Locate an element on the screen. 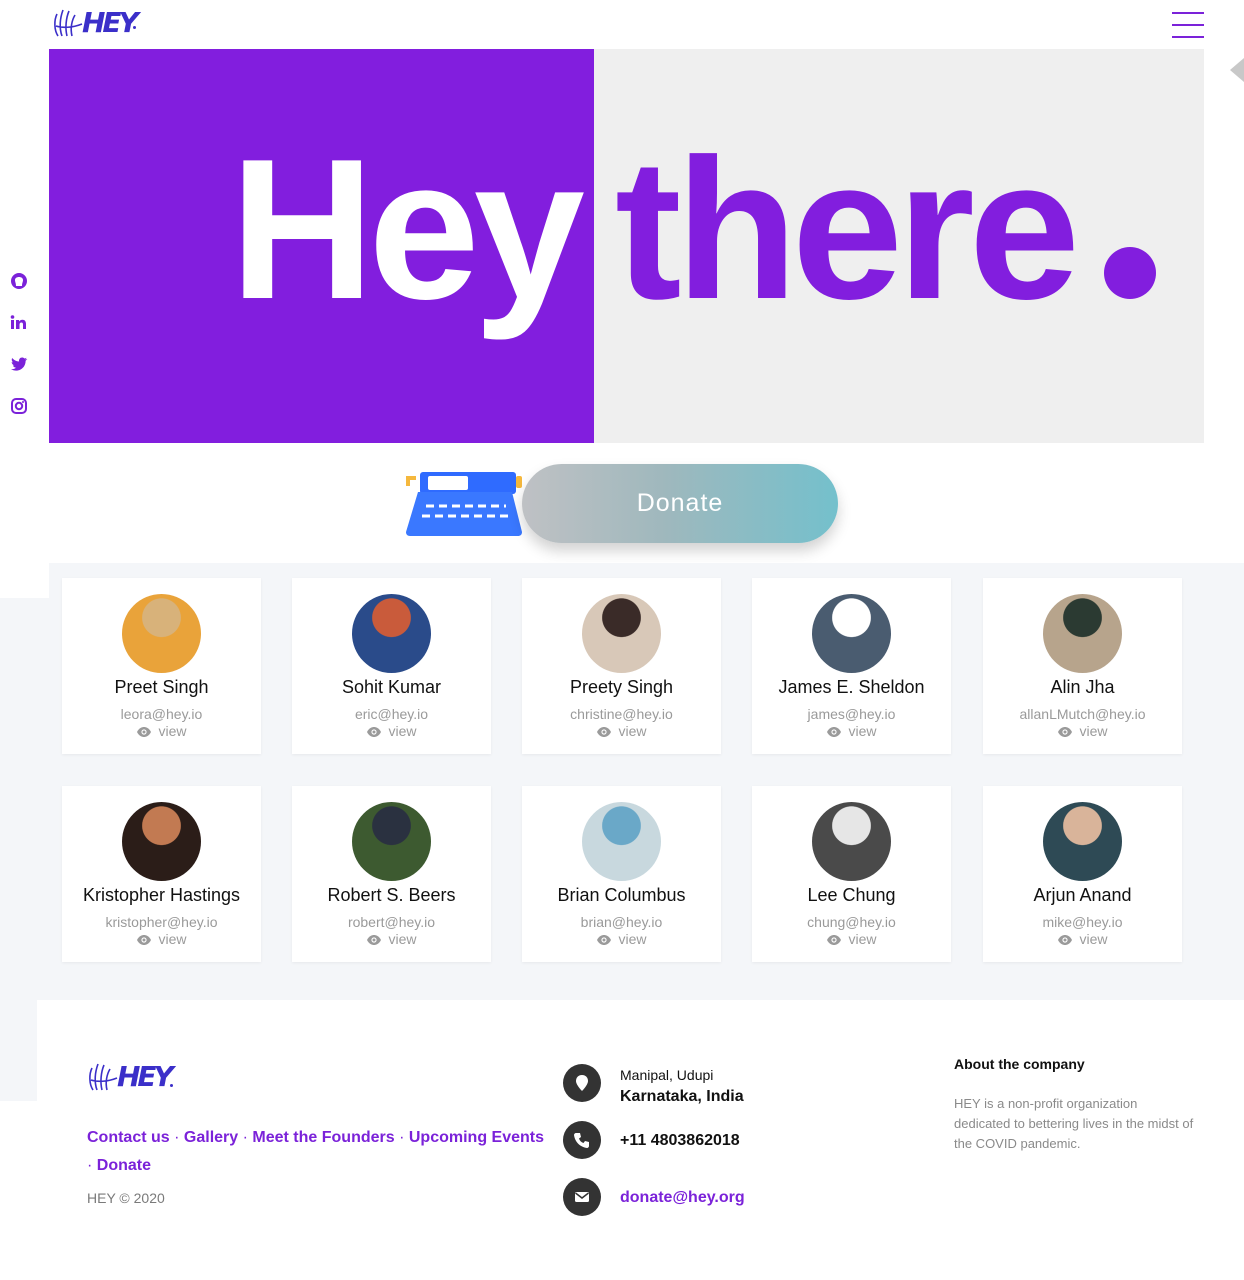  logo-text: HEY is located at coordinates (110, 22).